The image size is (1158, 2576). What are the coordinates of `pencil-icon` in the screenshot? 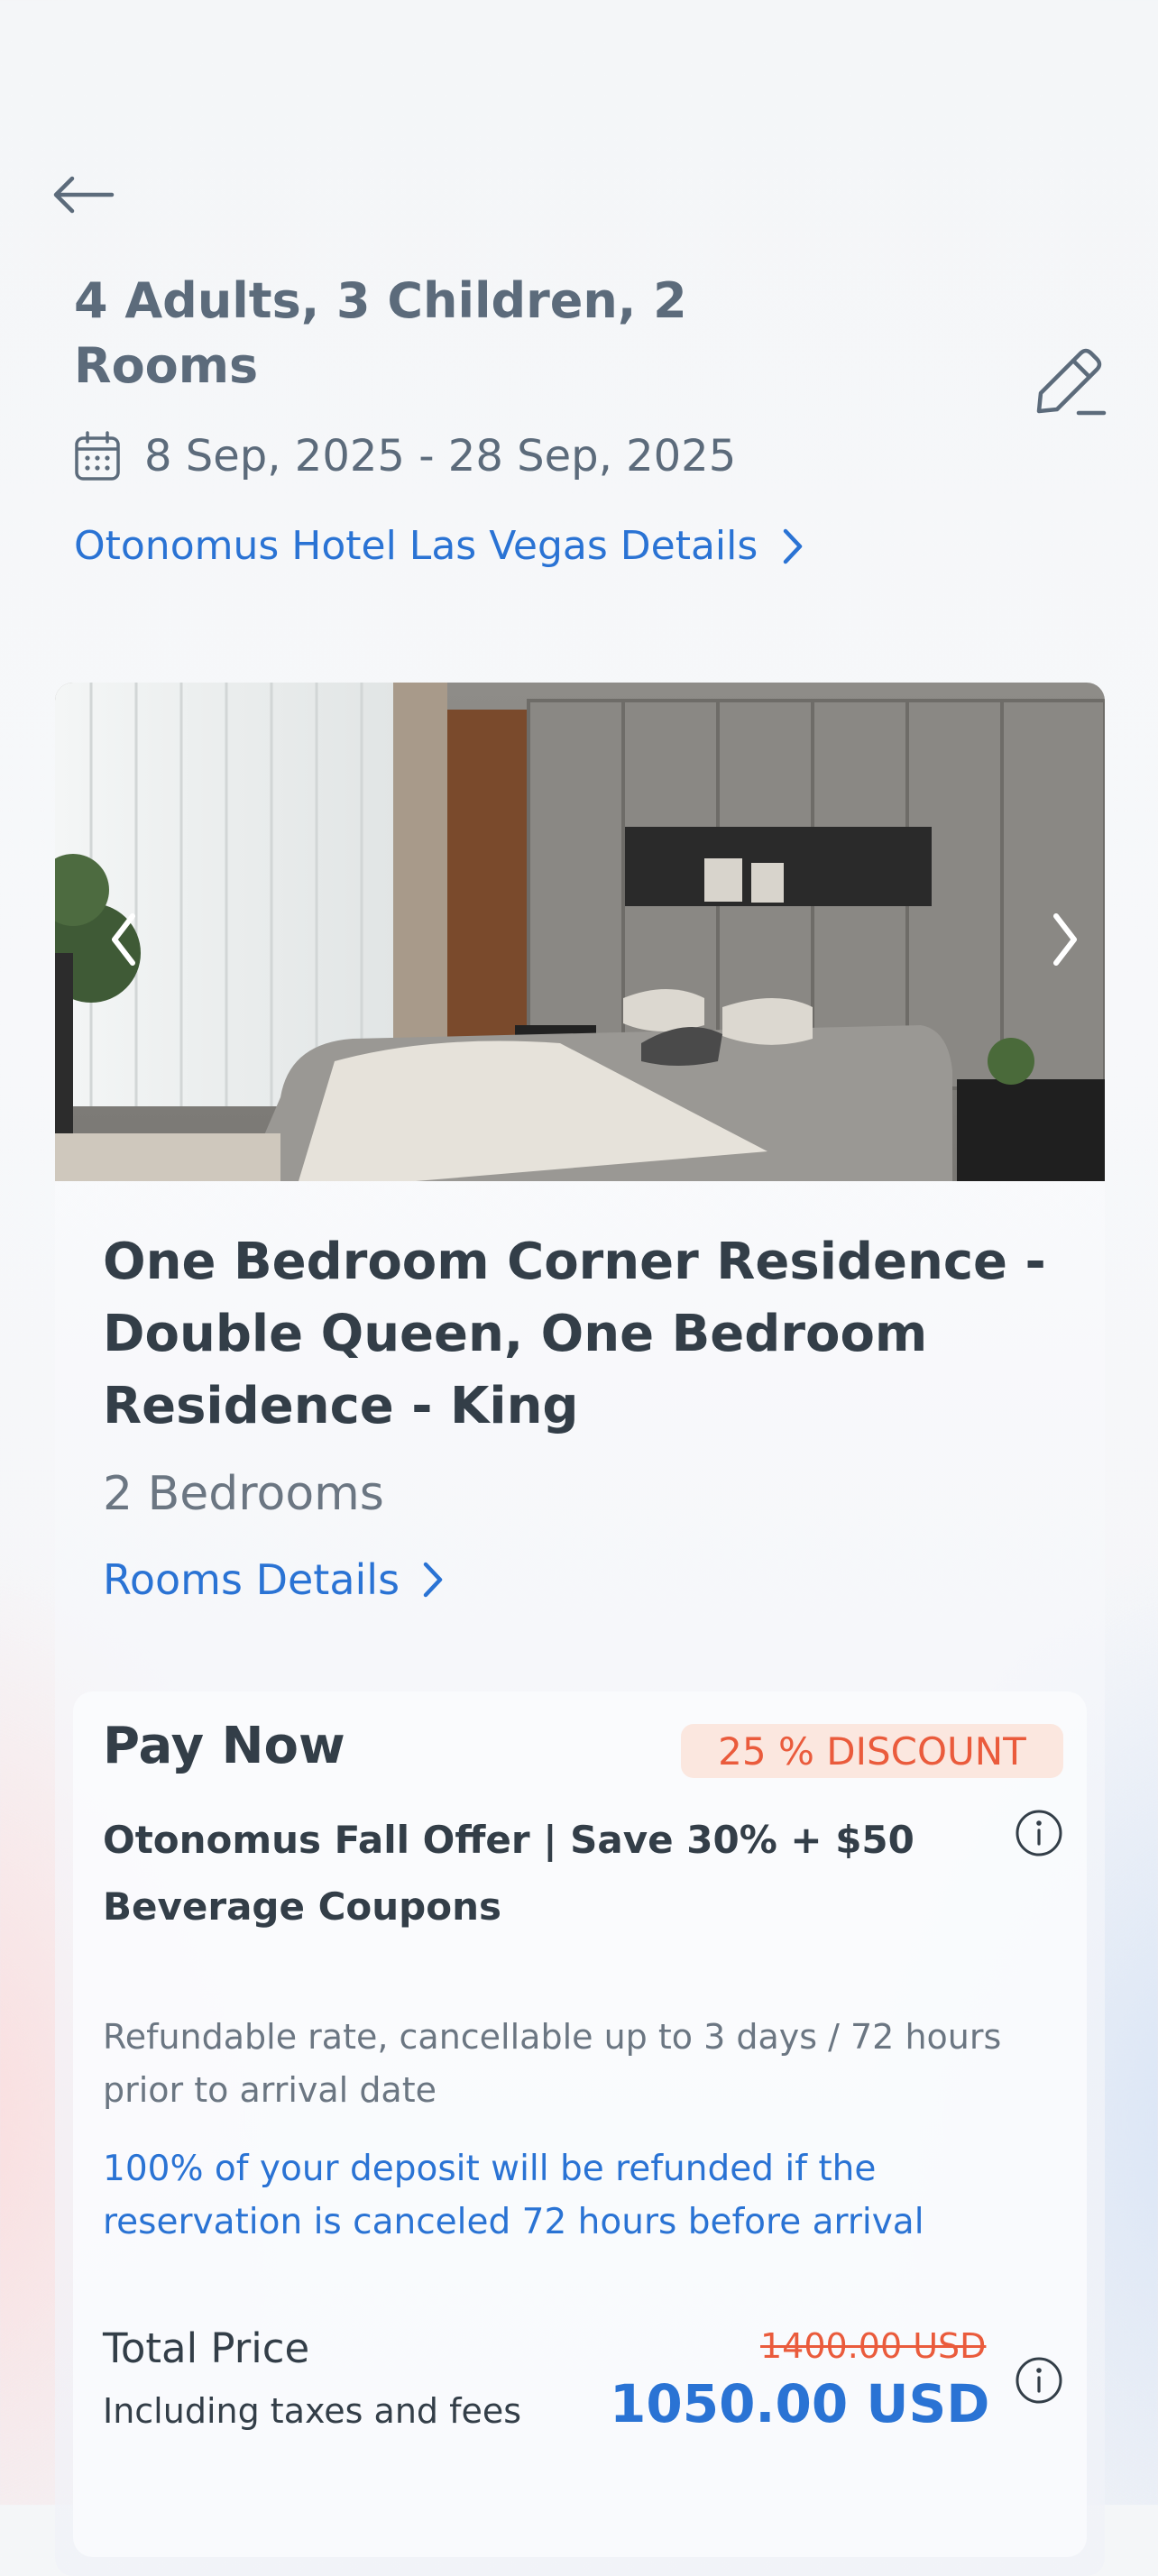 It's located at (1071, 382).